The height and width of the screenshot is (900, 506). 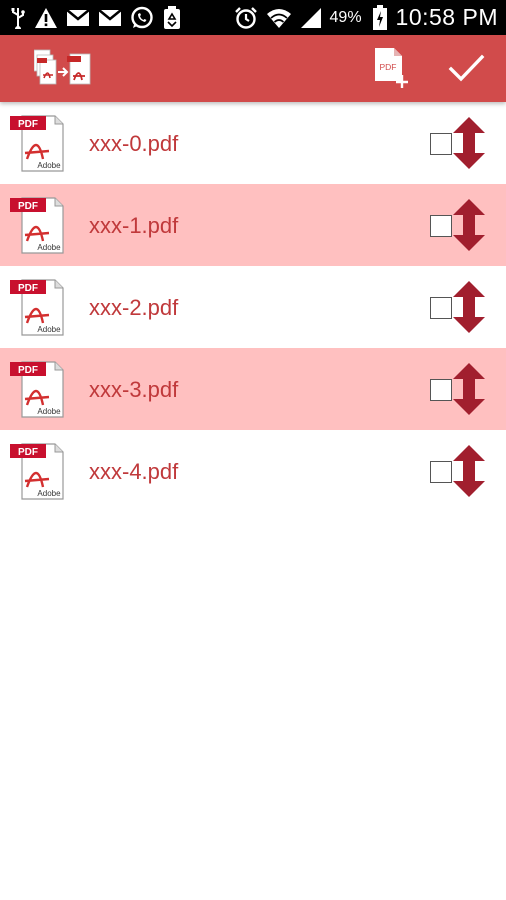 I want to click on clock-time: 10:58 PM, so click(x=446, y=17).